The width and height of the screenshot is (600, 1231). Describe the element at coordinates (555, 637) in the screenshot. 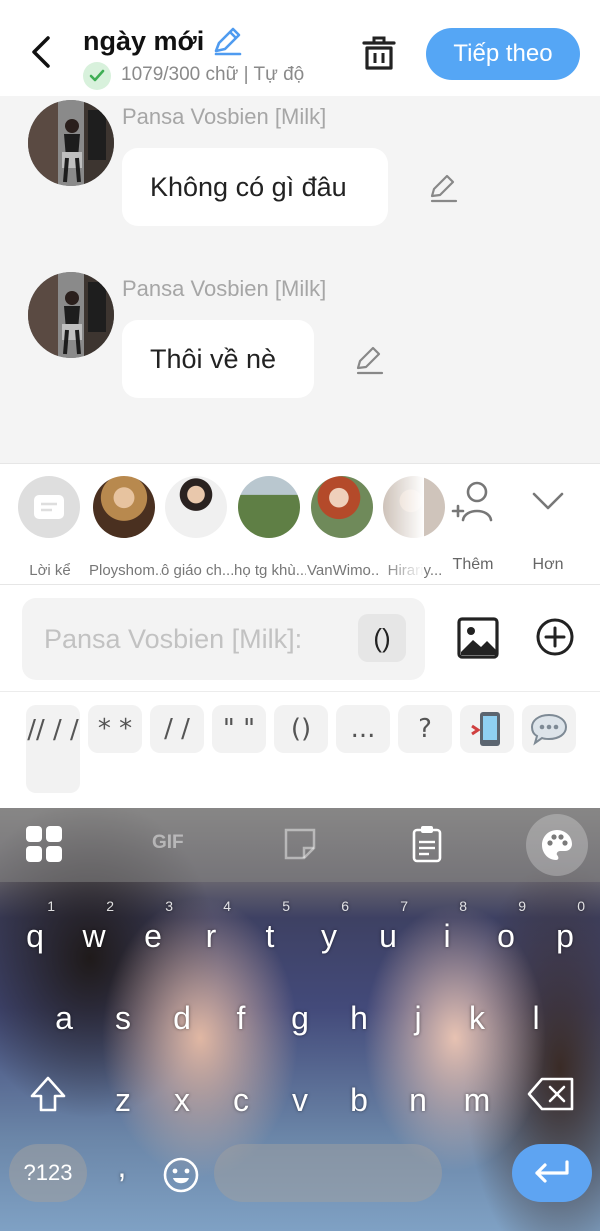

I see `add-circle-icon` at that location.